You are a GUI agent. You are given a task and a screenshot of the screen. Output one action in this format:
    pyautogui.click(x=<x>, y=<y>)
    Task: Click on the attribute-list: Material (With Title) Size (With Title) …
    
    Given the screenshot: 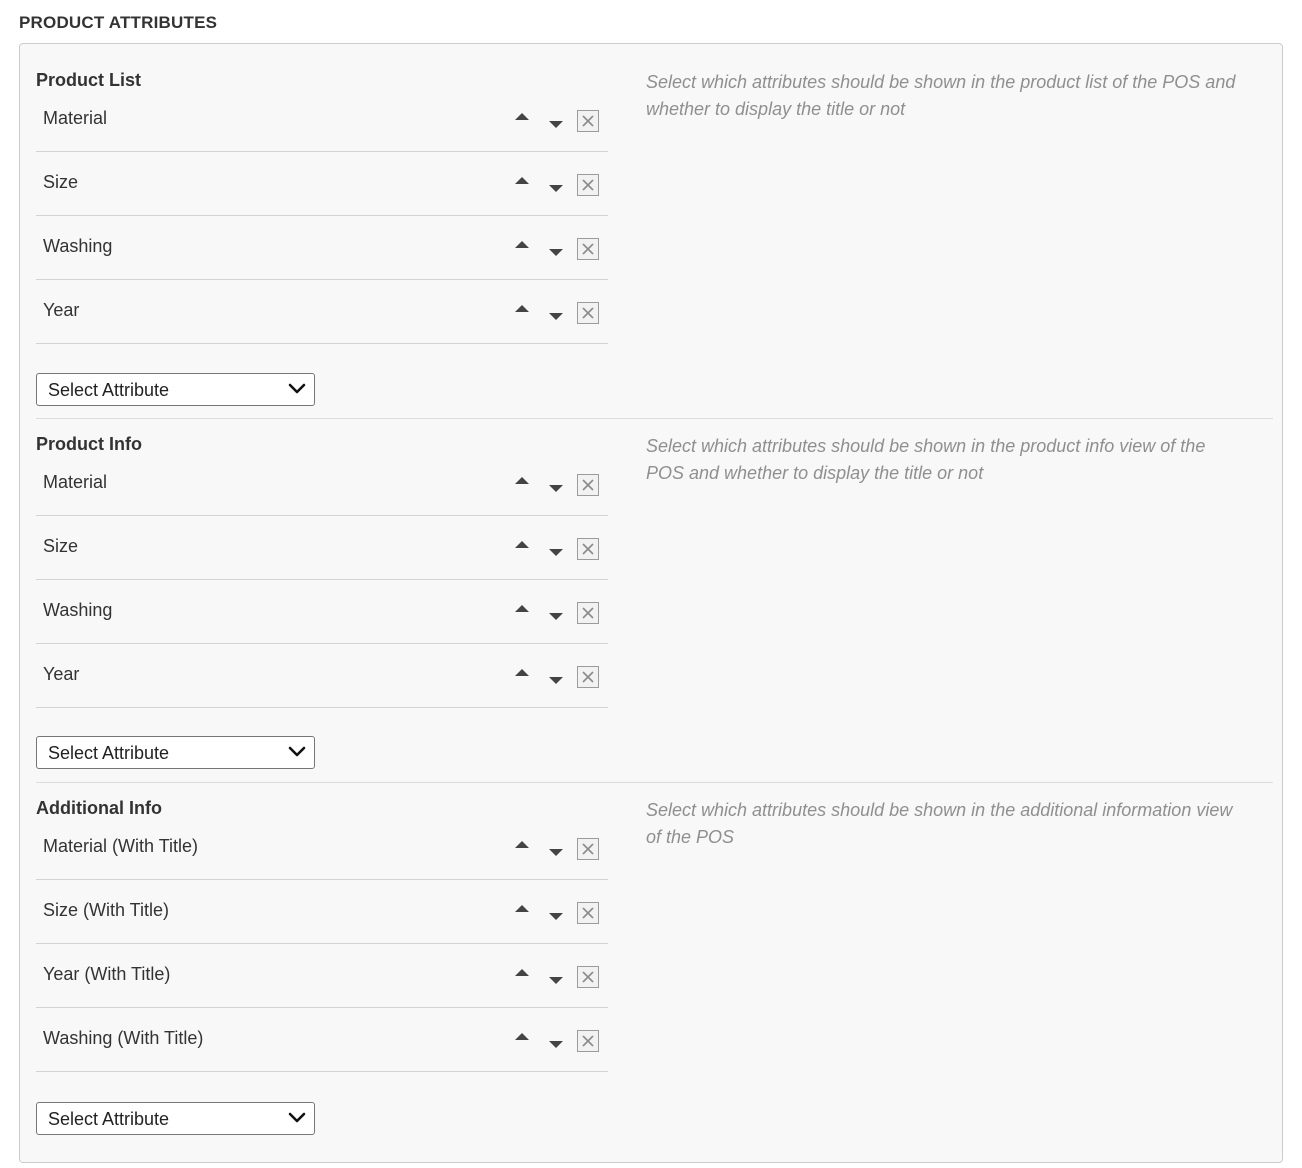 What is the action you would take?
    pyautogui.click(x=322, y=944)
    